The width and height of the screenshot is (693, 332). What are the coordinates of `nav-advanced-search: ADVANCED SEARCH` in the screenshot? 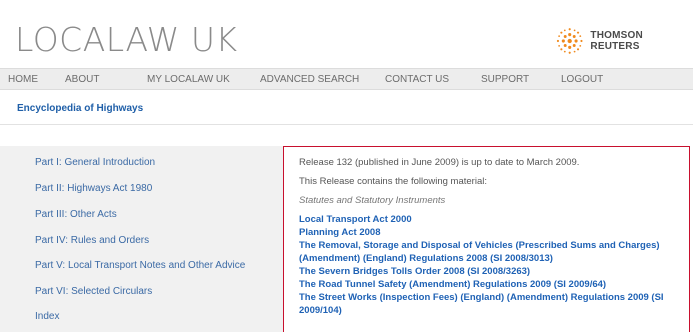 It's located at (309, 79).